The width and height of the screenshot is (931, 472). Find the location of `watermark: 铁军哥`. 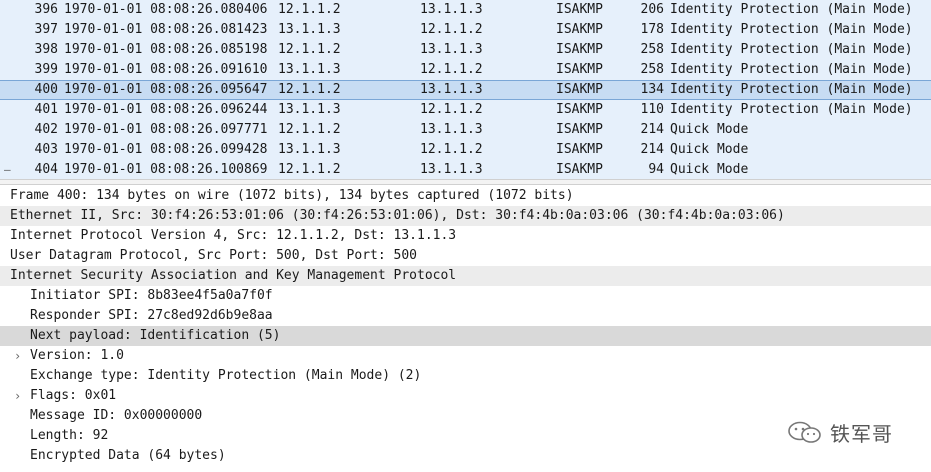

watermark: 铁军哥 is located at coordinates (856, 431).